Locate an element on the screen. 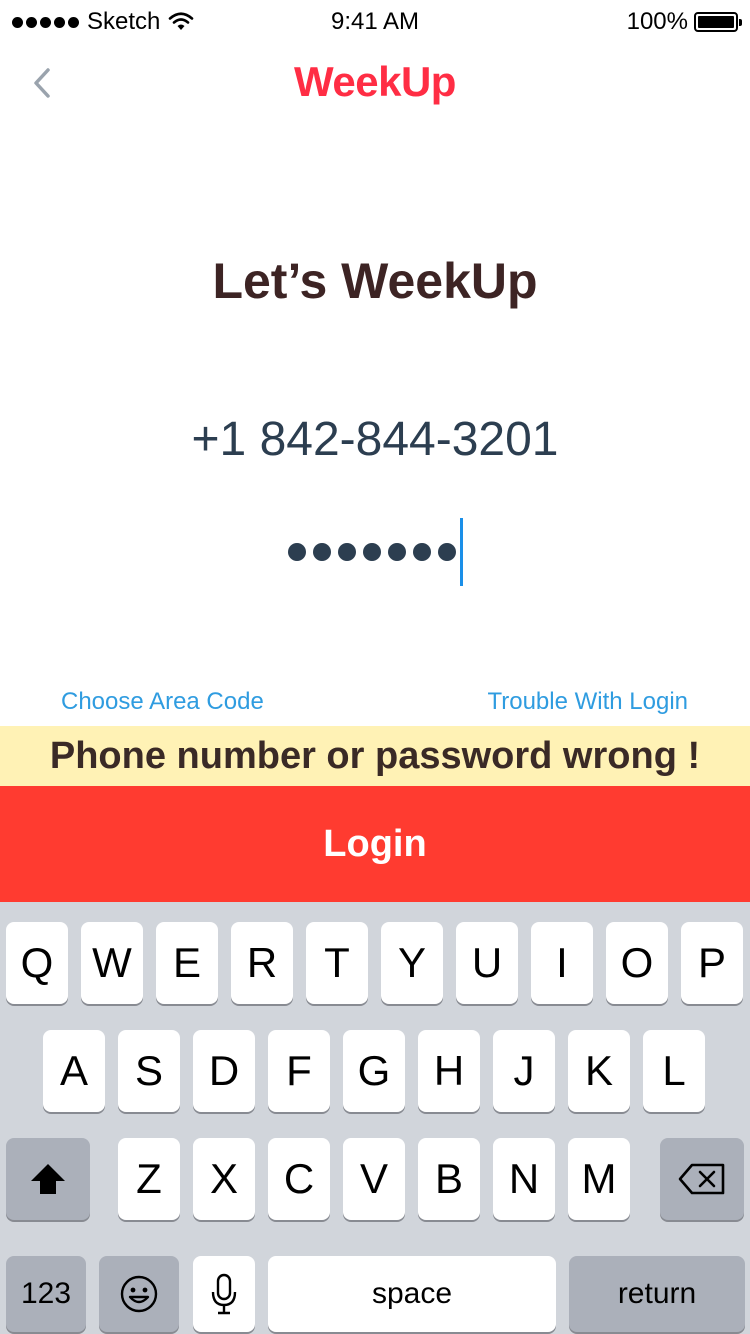 Image resolution: width=750 pixels, height=1334 pixels. status-right: 100% is located at coordinates (684, 22).